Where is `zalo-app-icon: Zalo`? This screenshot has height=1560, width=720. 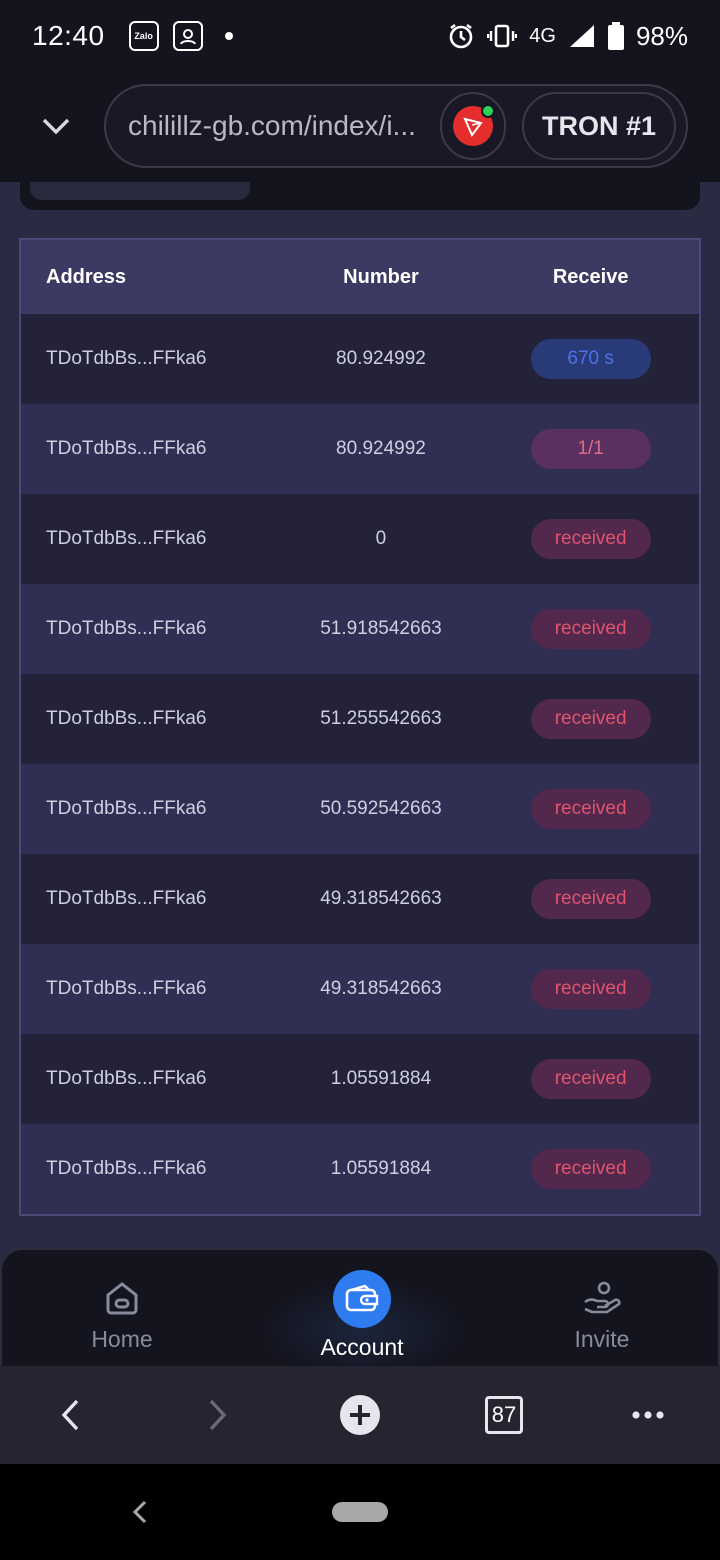
zalo-app-icon: Zalo is located at coordinates (143, 36).